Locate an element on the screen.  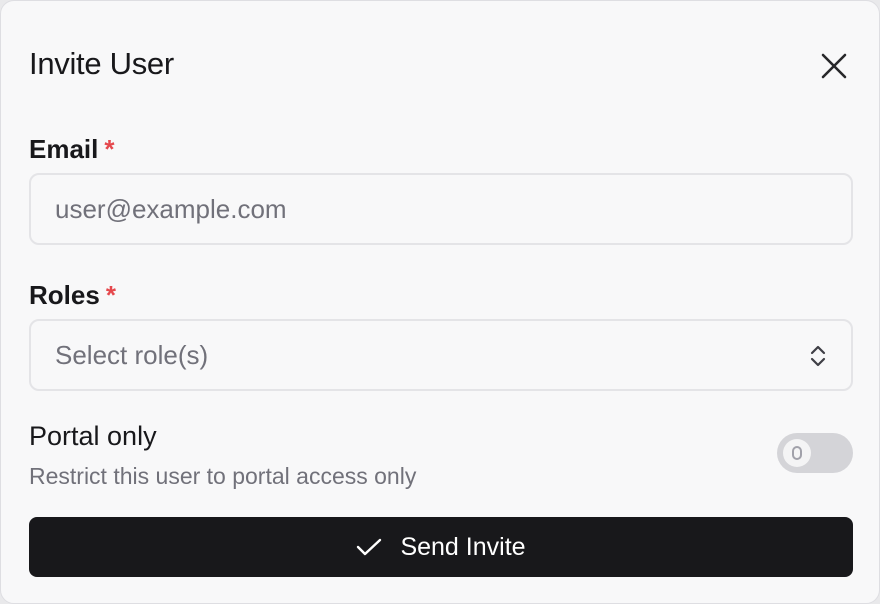
email-input is located at coordinates (441, 209).